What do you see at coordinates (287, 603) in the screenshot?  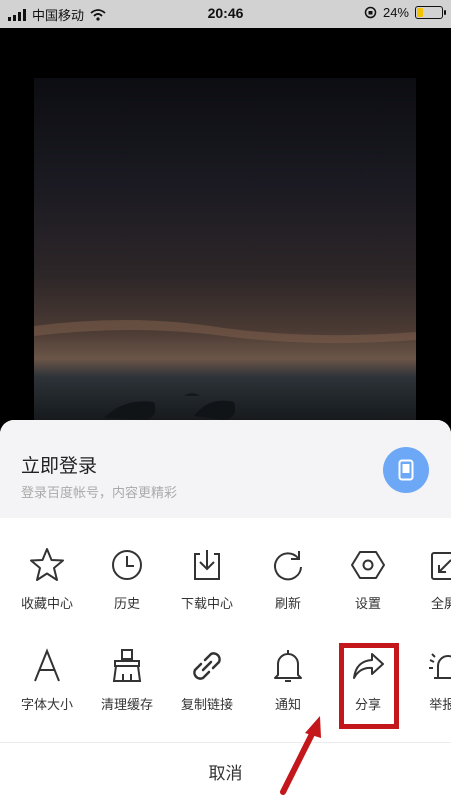 I see `menu-refresh-label: 刷新` at bounding box center [287, 603].